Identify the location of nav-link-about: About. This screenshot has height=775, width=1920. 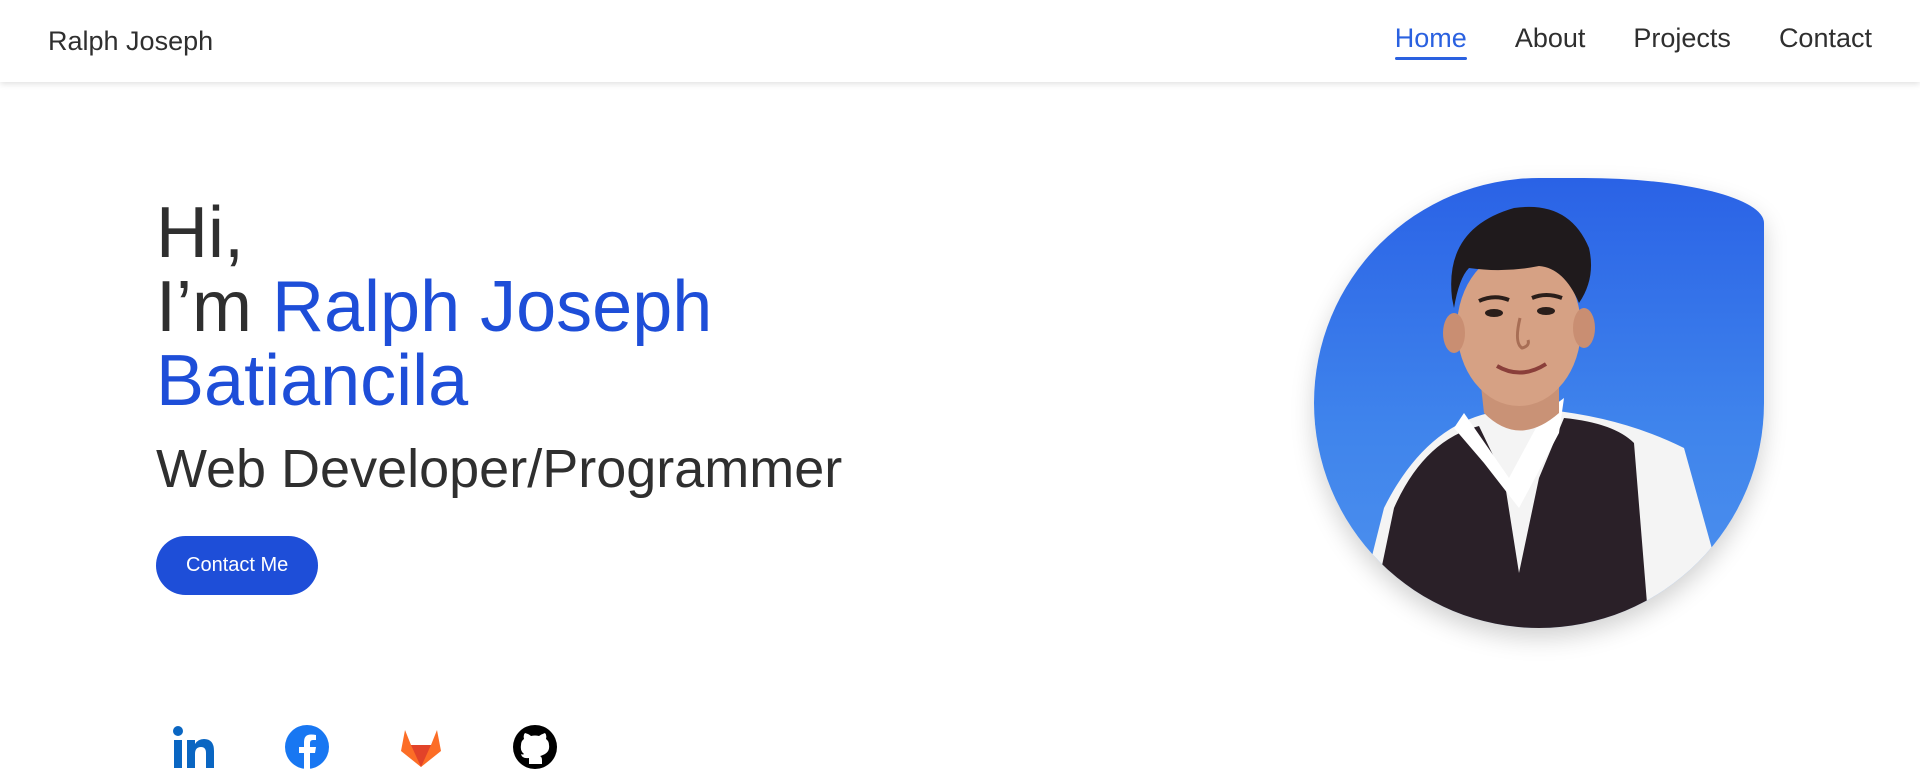
(1550, 41).